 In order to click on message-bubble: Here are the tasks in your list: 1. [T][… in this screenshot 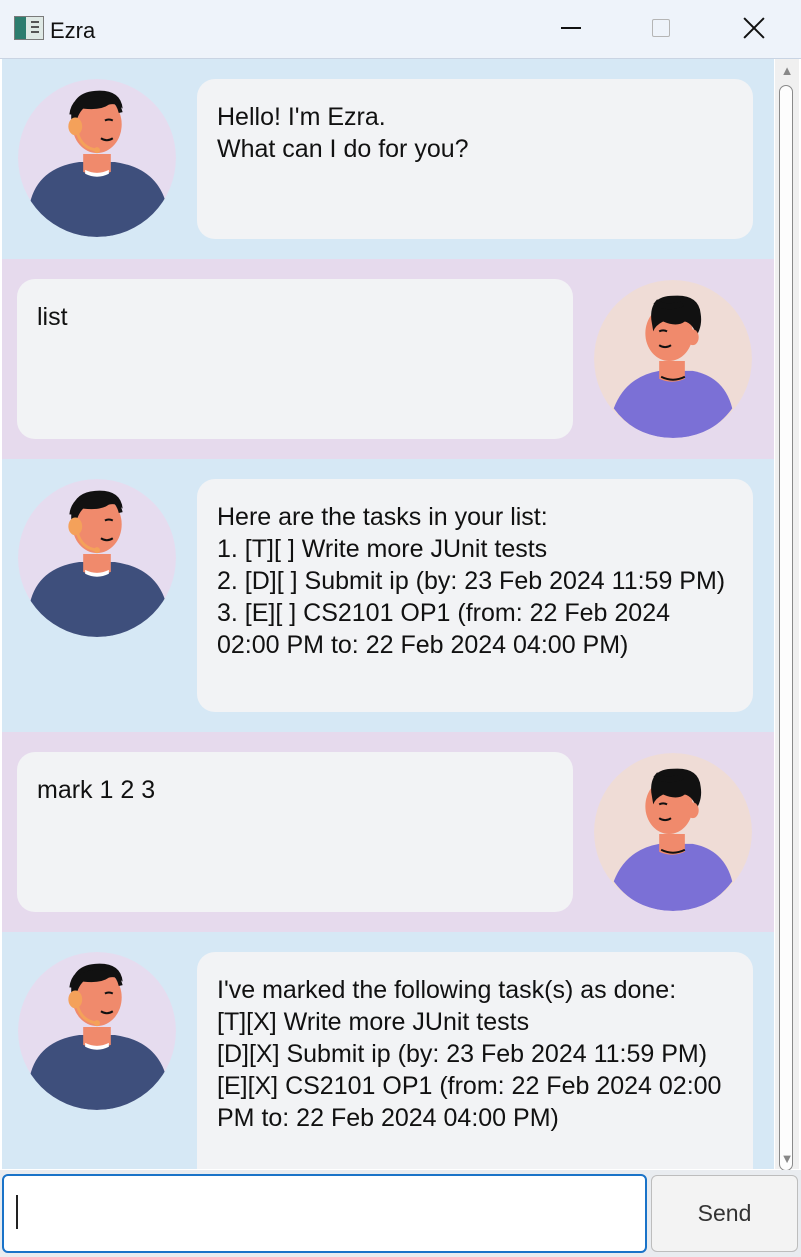, I will do `click(475, 595)`.